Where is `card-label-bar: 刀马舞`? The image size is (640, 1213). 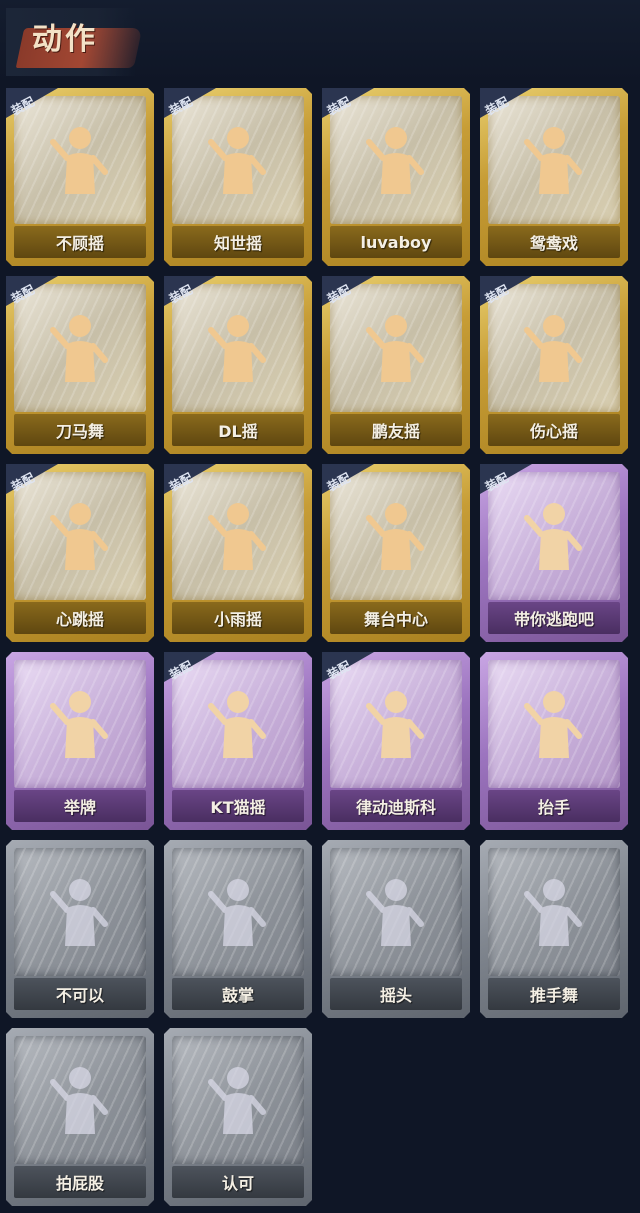 card-label-bar: 刀马舞 is located at coordinates (80, 430).